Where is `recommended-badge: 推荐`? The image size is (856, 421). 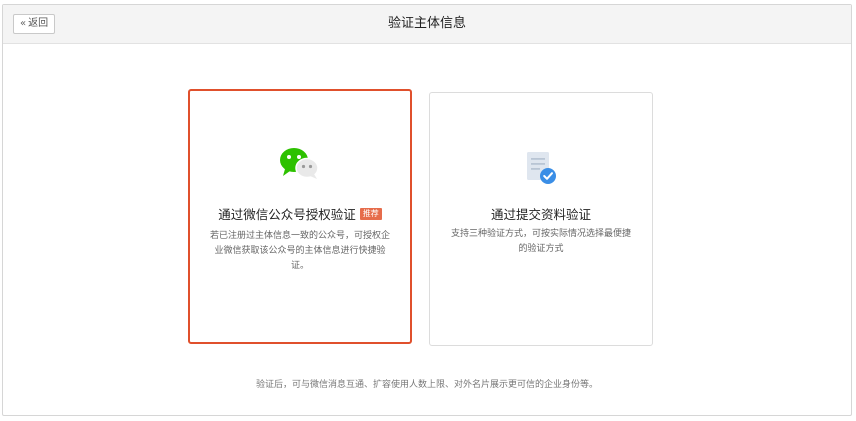 recommended-badge: 推荐 is located at coordinates (370, 213).